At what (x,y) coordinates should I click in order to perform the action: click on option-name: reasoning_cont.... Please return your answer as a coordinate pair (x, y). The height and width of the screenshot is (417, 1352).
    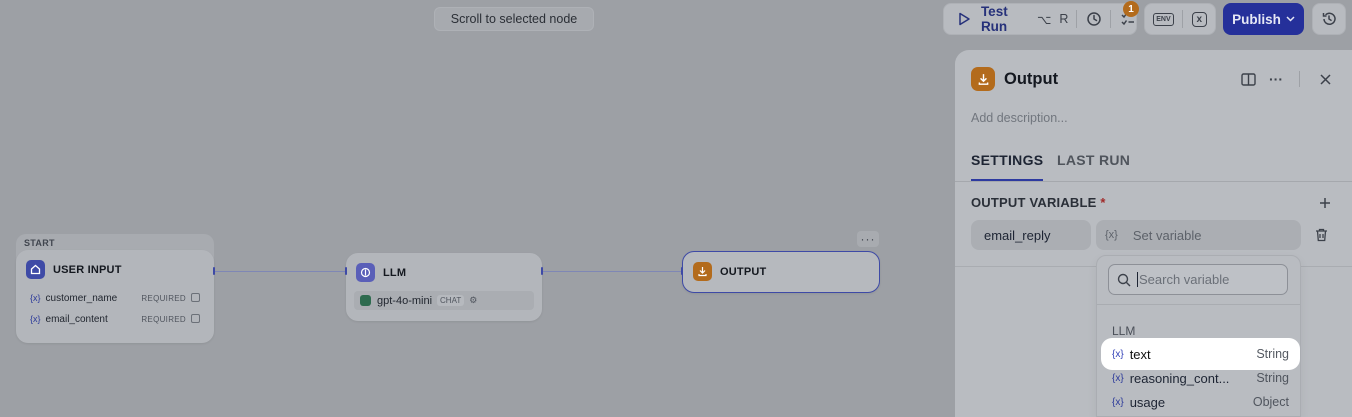
    Looking at the image, I should click on (1179, 378).